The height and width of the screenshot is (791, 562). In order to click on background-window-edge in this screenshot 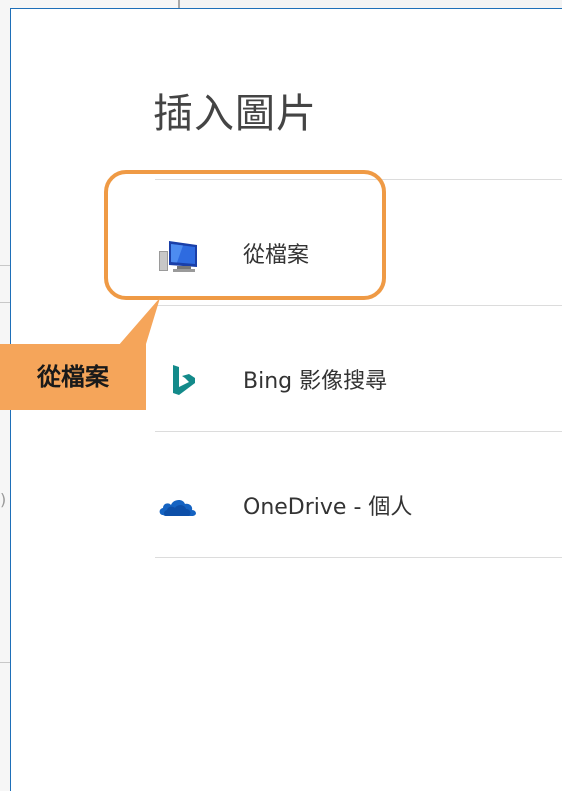, I will do `click(179, 4)`.